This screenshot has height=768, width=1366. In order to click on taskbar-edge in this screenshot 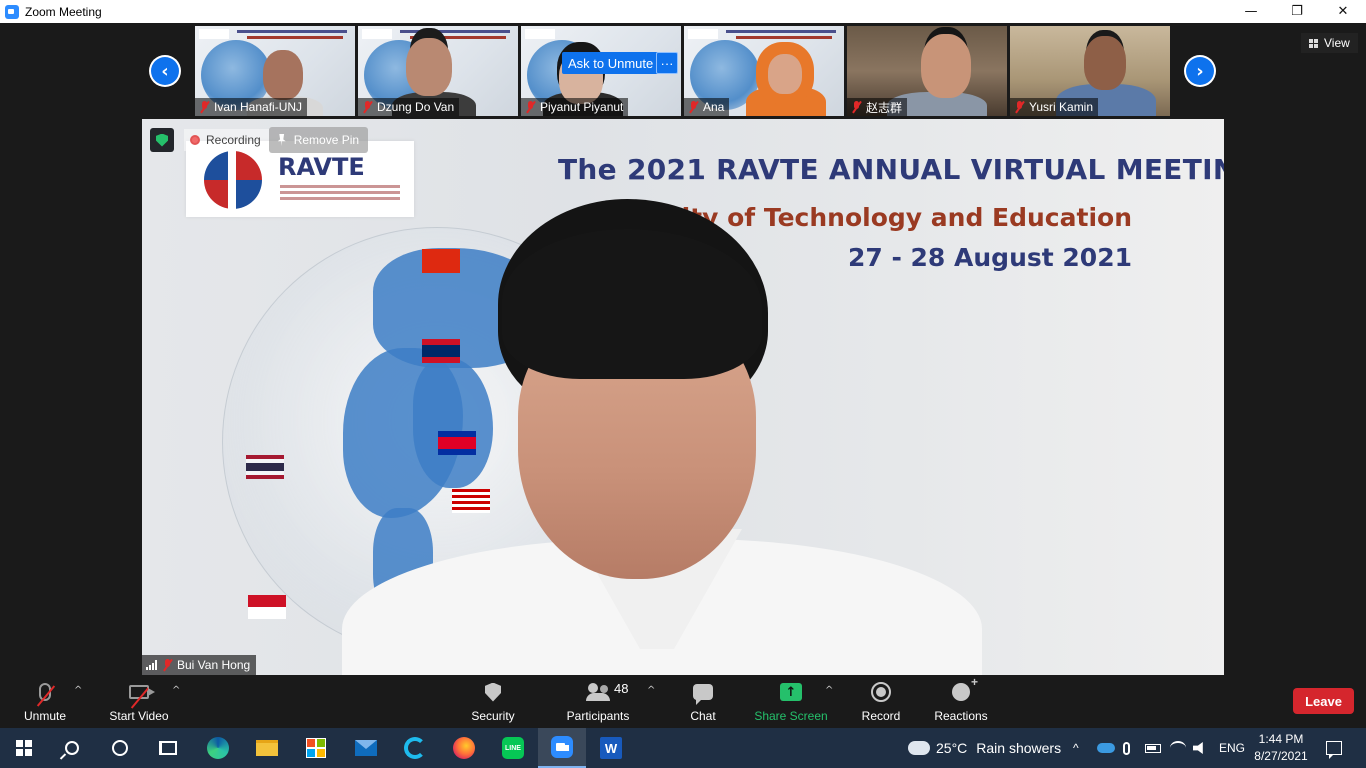, I will do `click(218, 748)`.